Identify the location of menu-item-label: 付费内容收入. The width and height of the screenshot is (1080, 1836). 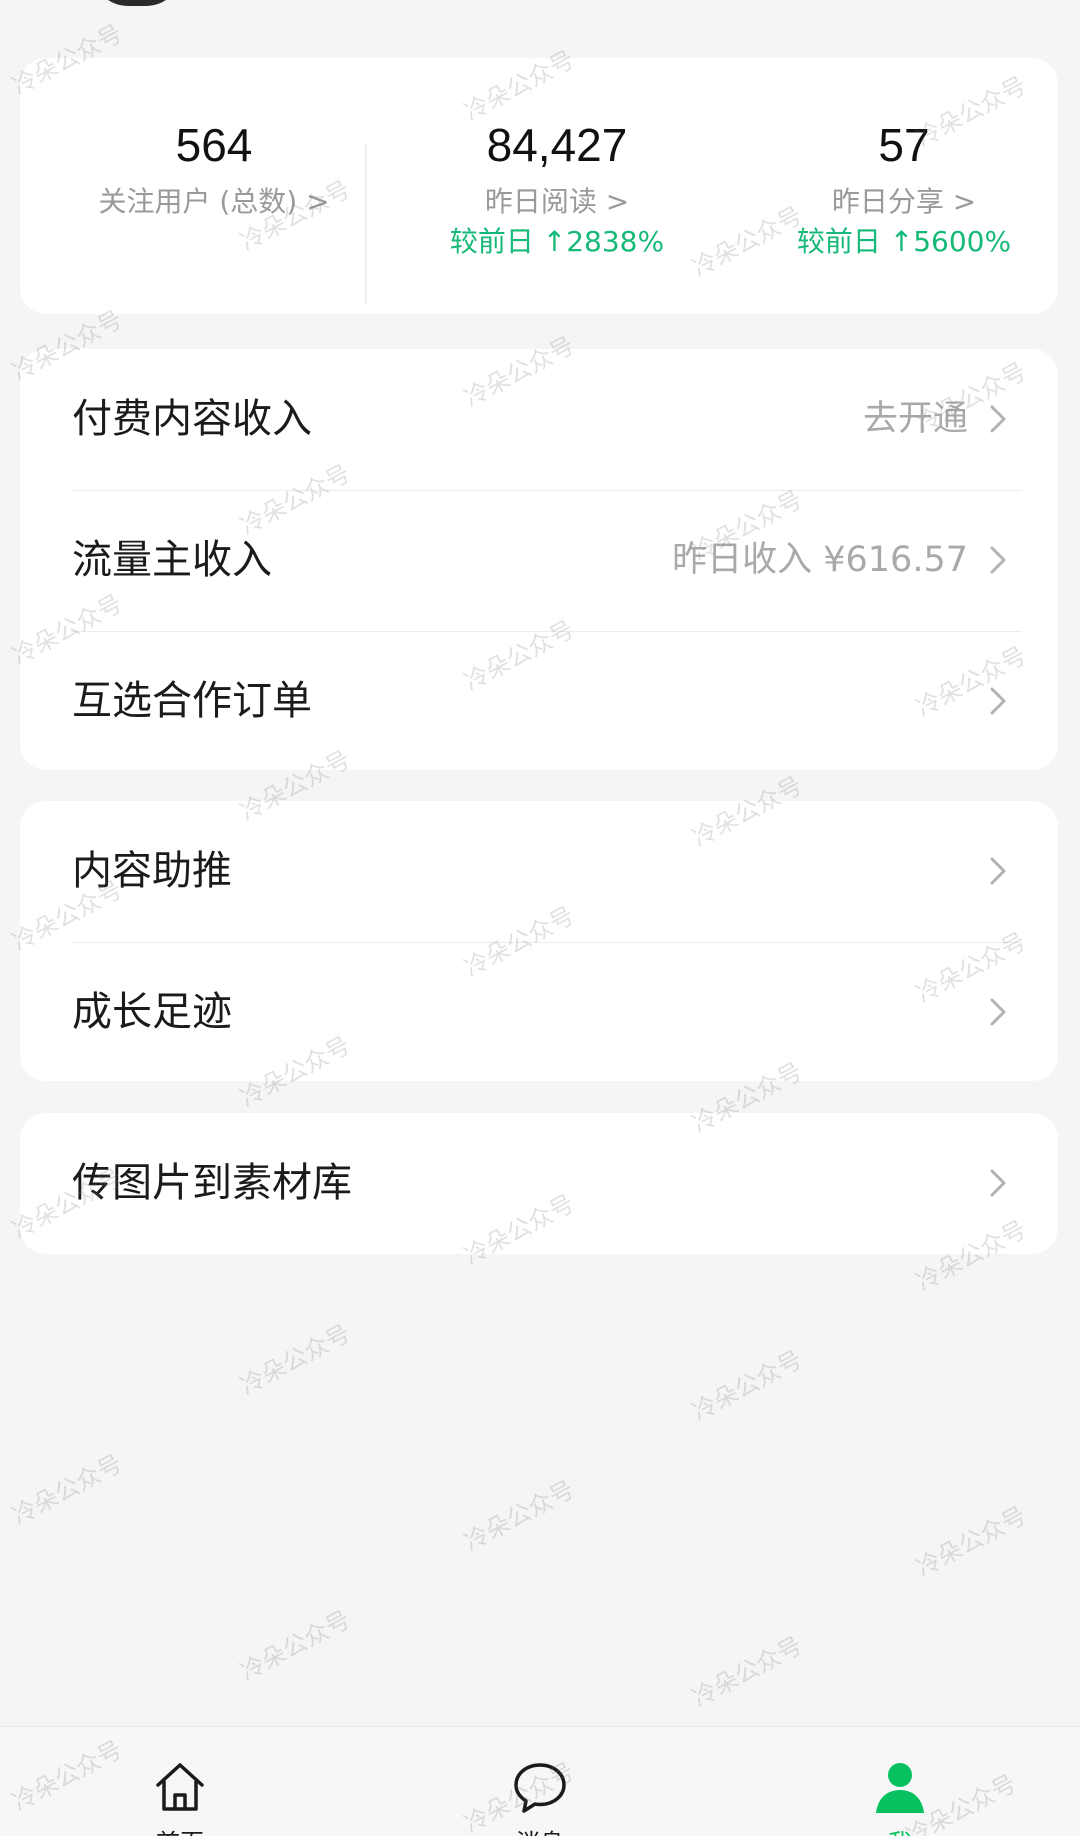
(192, 419).